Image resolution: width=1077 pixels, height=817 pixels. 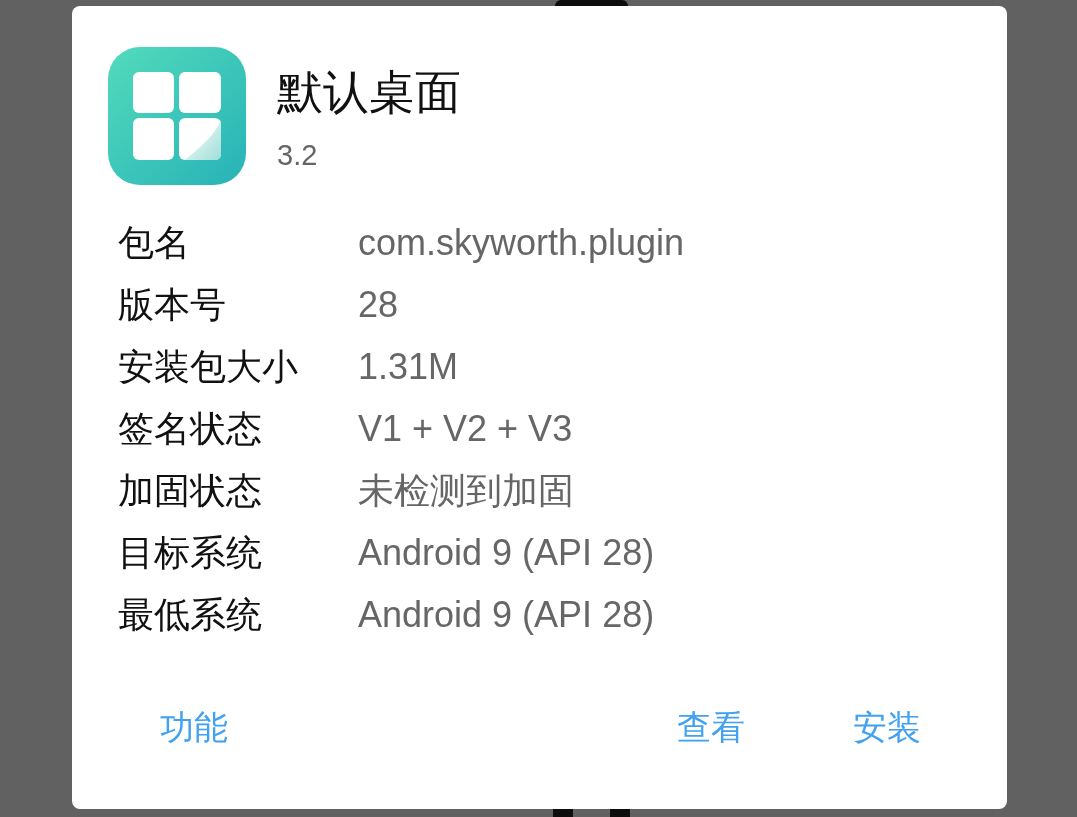 What do you see at coordinates (711, 727) in the screenshot?
I see `dialog-button: 查看` at bounding box center [711, 727].